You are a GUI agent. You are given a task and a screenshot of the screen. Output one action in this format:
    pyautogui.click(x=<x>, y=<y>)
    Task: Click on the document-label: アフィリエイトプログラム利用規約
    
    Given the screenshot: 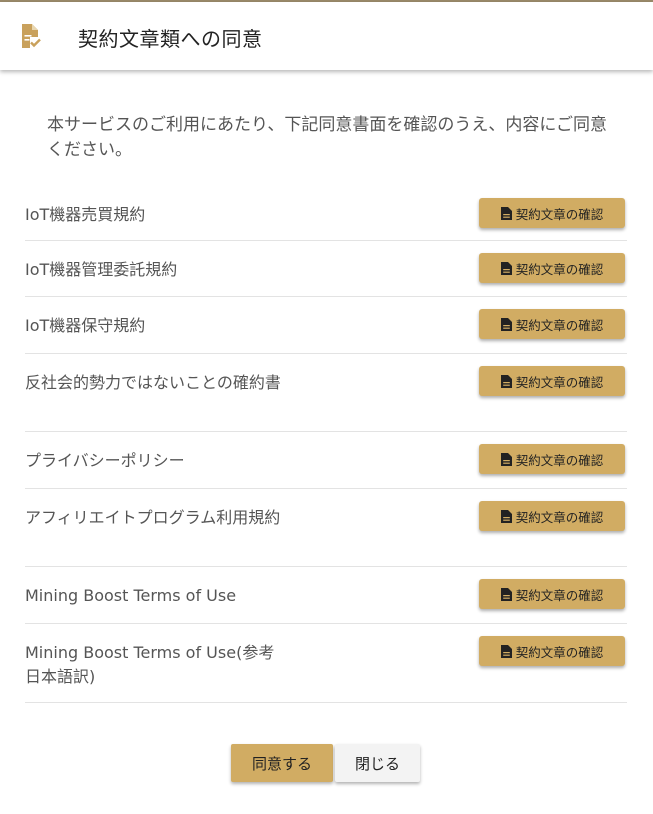 What is the action you would take?
    pyautogui.click(x=153, y=517)
    